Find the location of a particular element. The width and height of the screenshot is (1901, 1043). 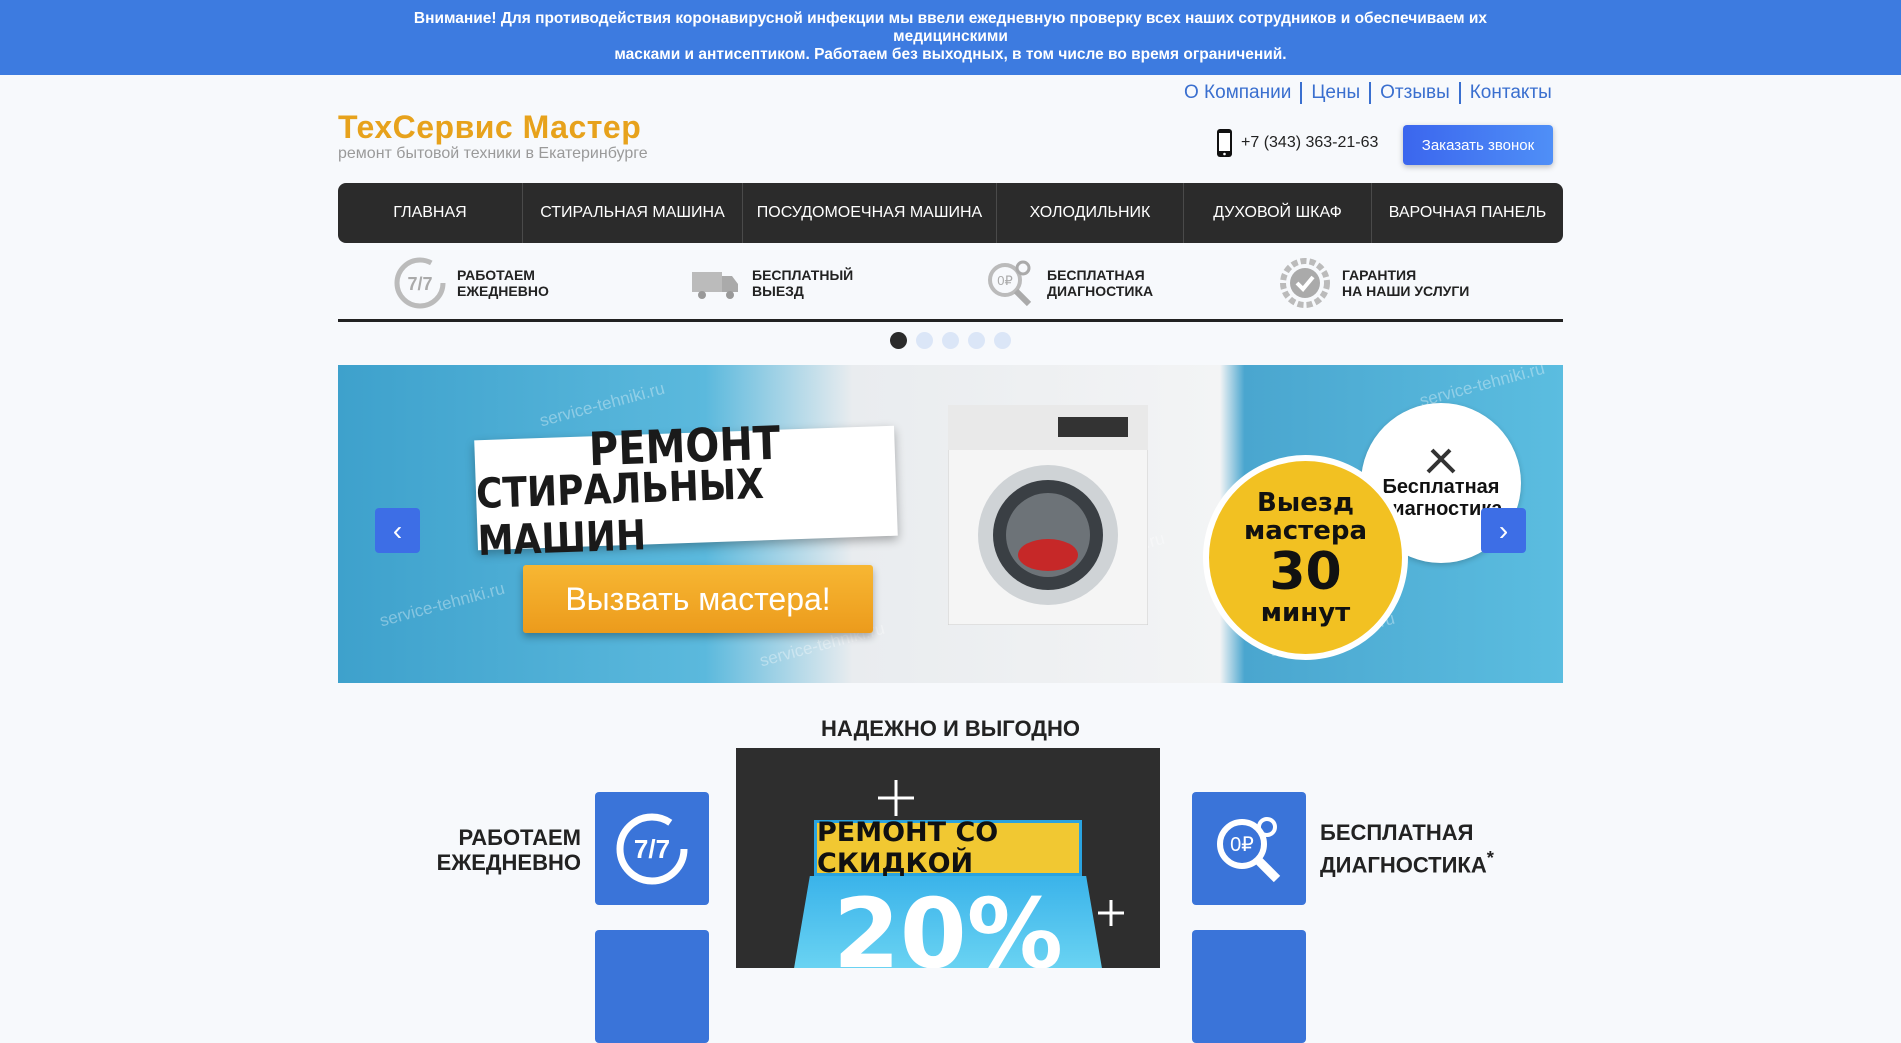

feature-visit-line1: БЕСПЛАТНЫЙ is located at coordinates (803, 275).